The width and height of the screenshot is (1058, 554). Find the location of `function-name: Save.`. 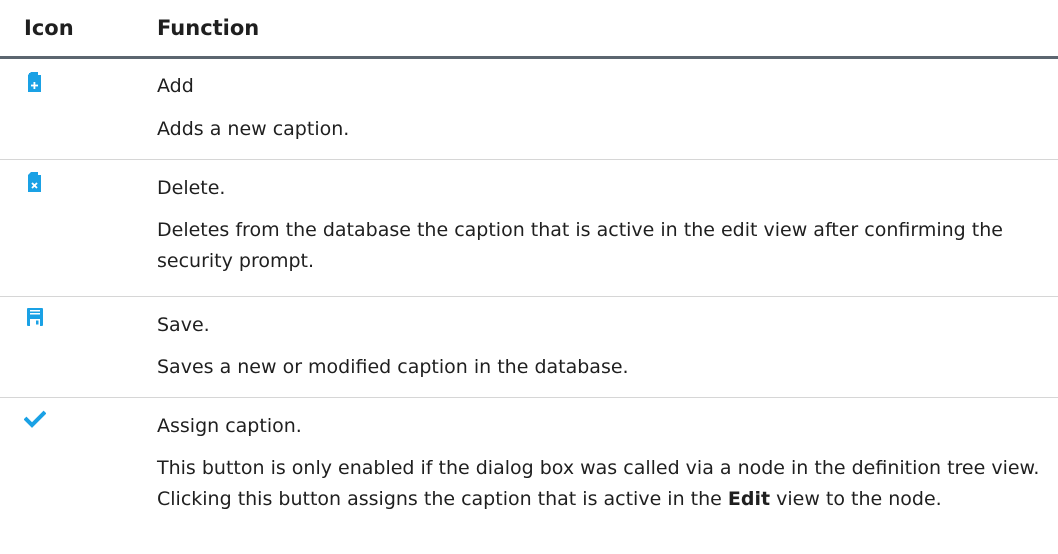

function-name: Save. is located at coordinates (183, 325).